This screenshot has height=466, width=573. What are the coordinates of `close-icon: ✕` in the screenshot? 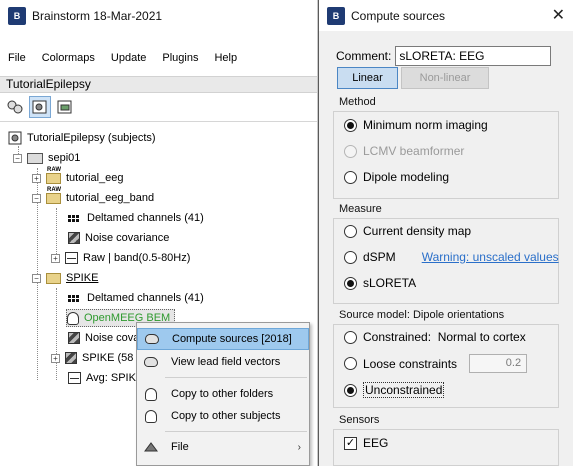 It's located at (558, 15).